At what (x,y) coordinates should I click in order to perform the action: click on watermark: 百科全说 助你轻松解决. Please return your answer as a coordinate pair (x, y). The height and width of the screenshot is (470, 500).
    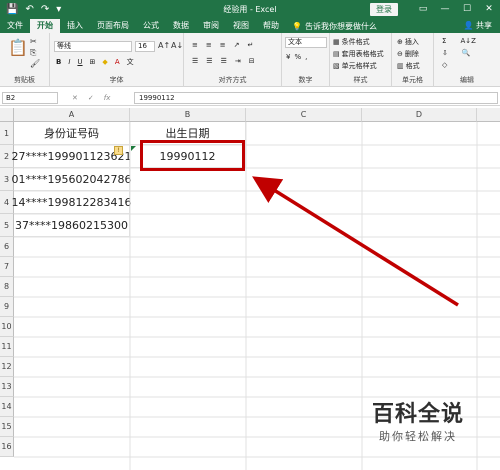
    Looking at the image, I should click on (418, 420).